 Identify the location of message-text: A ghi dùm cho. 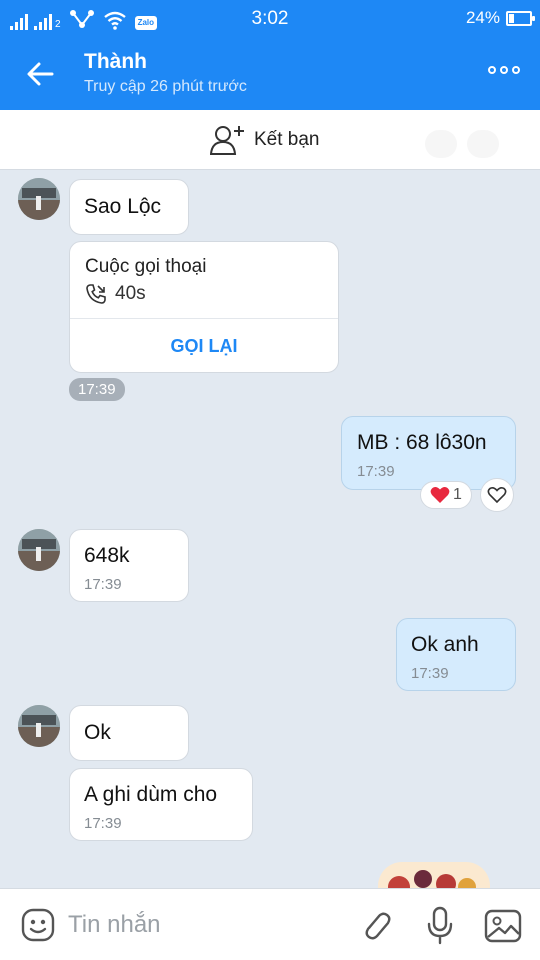
(151, 794).